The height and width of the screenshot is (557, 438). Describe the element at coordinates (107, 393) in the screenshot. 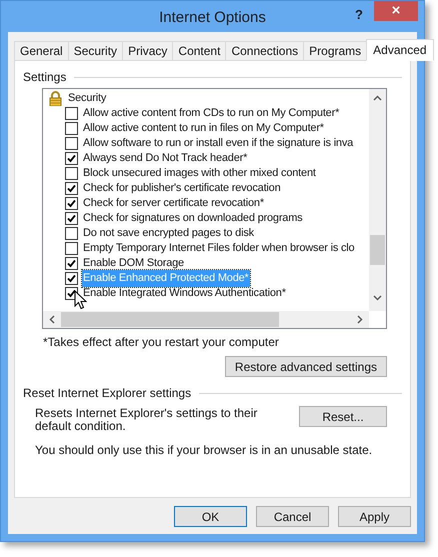

I see `group-label: Reset Internet Explorer settings` at that location.